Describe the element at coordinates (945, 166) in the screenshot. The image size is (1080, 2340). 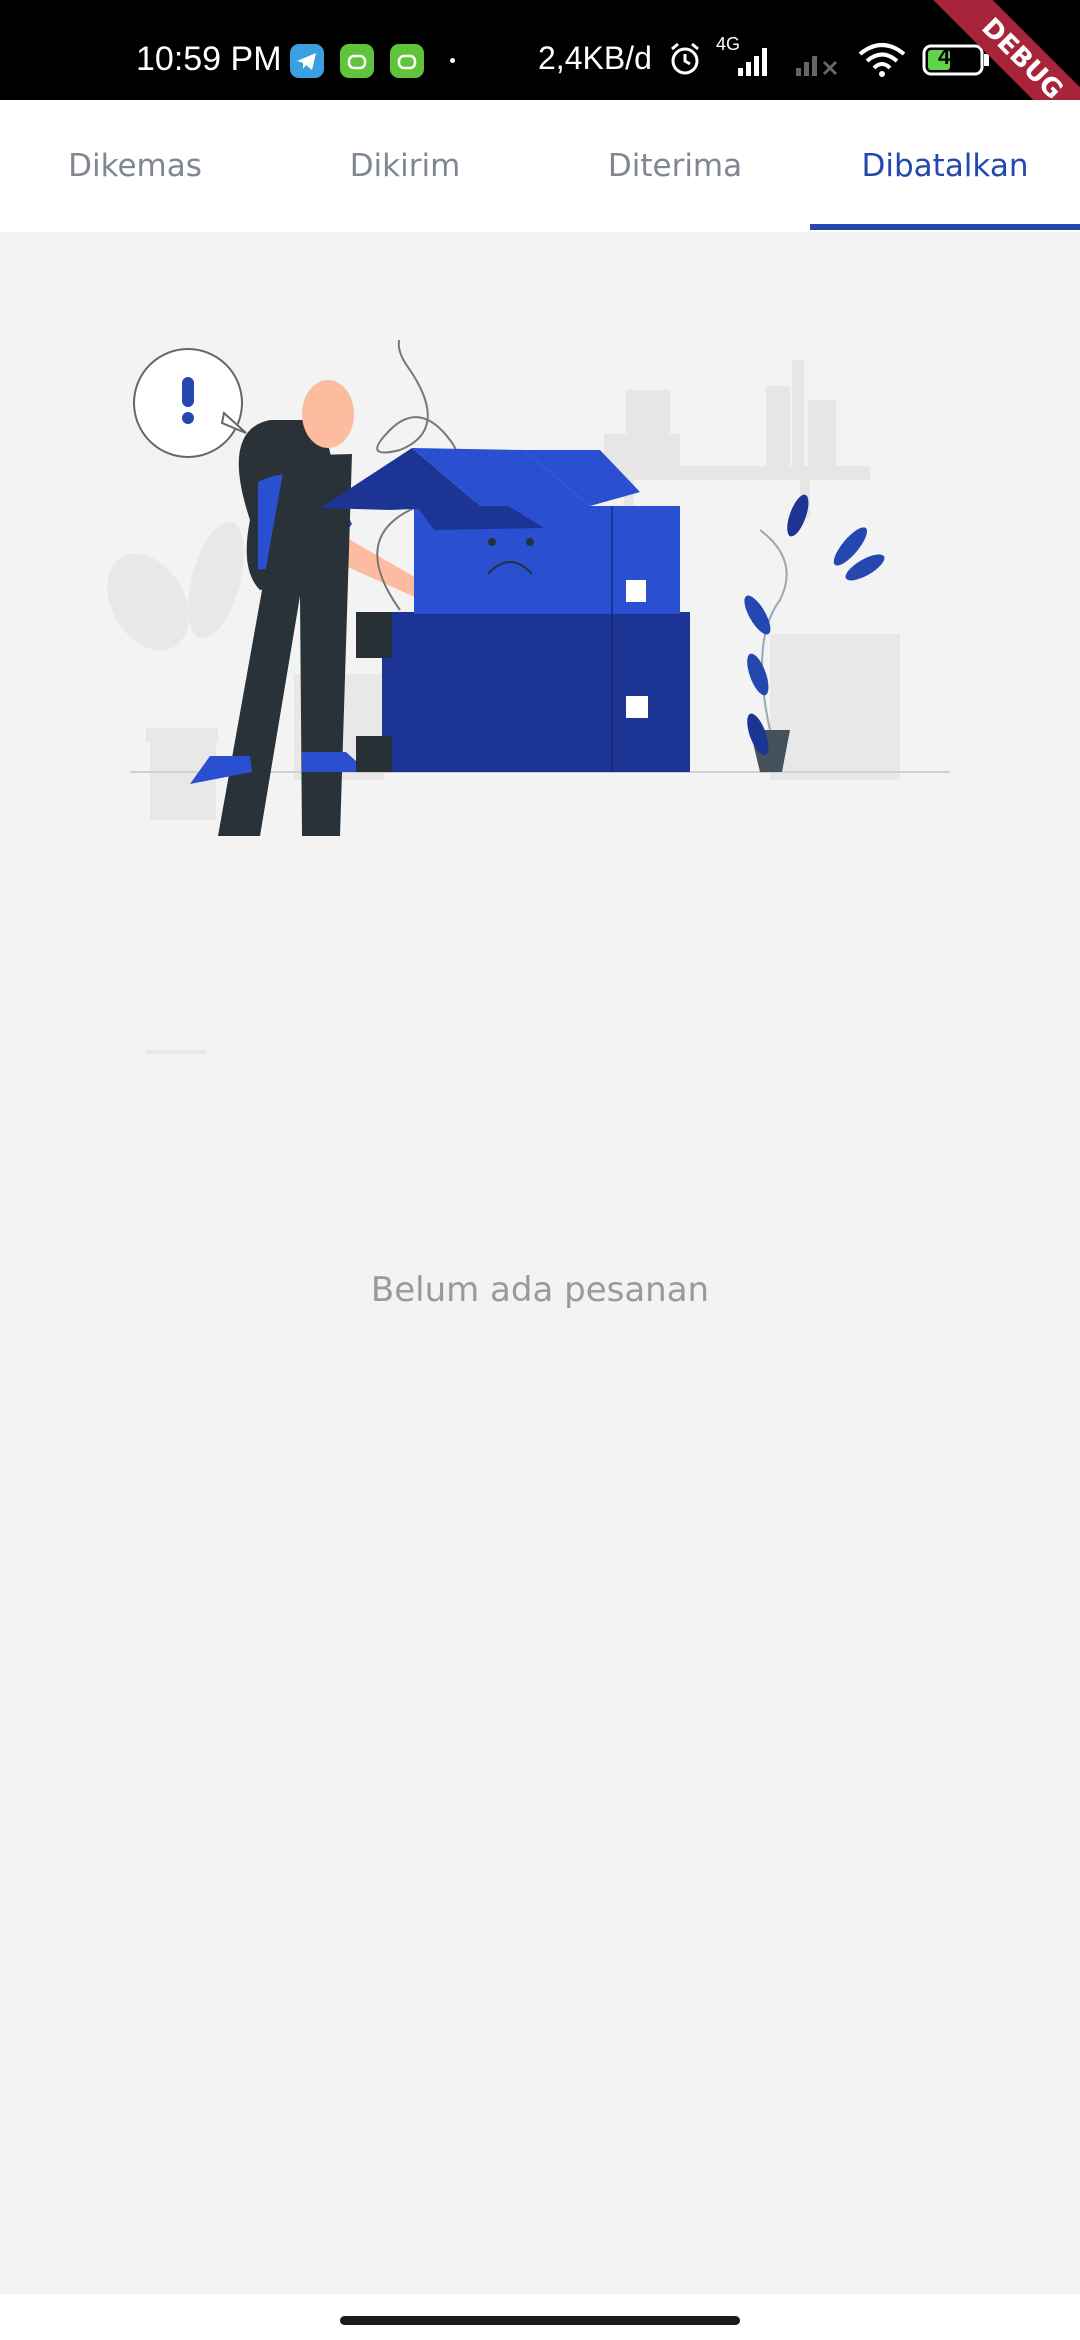
I see `tab-dibatalkan: Dibatalkan` at that location.